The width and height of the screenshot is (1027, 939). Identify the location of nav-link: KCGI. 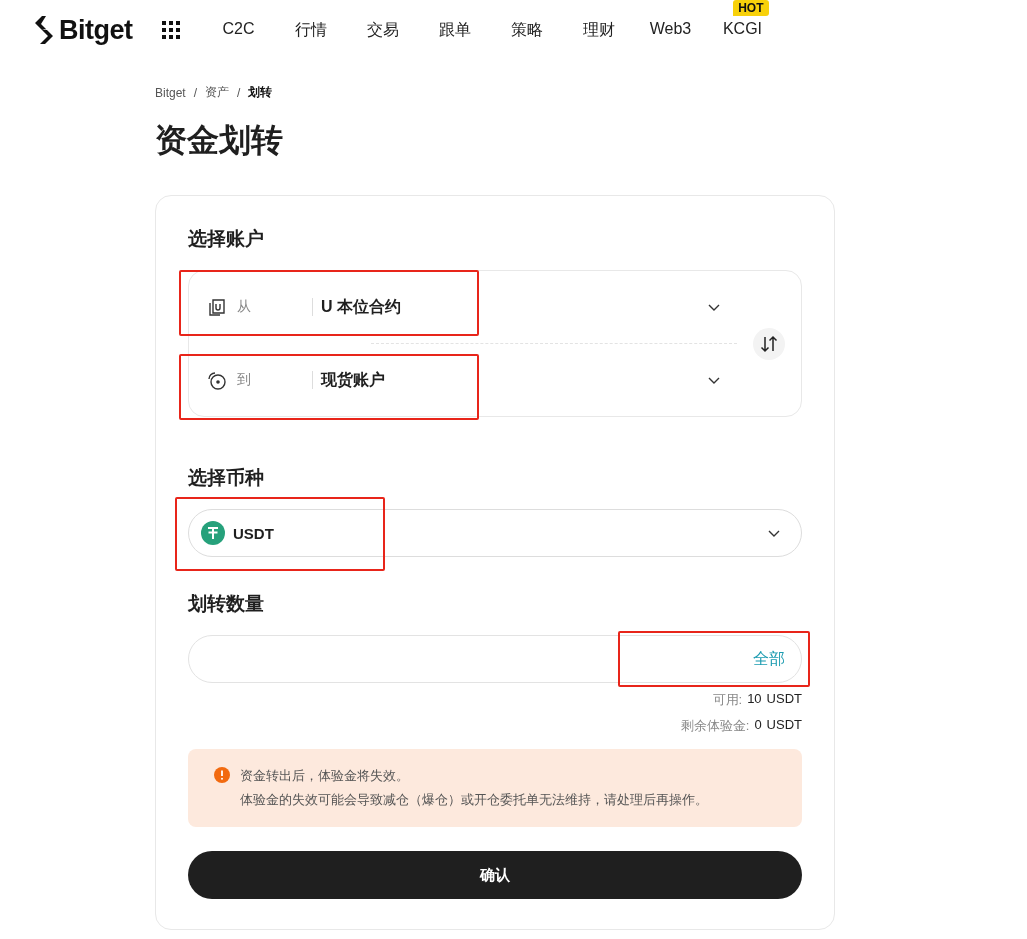
(742, 28).